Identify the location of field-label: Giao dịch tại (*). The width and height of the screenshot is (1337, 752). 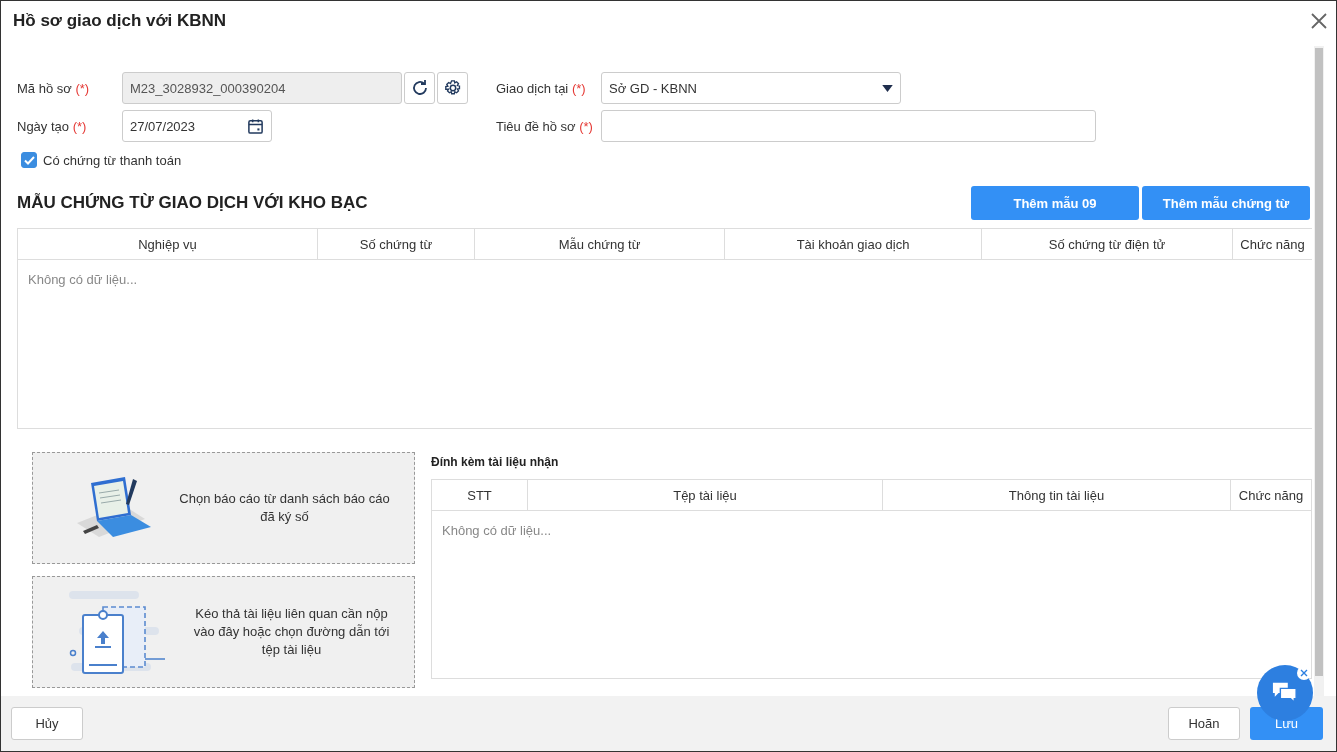
(541, 88).